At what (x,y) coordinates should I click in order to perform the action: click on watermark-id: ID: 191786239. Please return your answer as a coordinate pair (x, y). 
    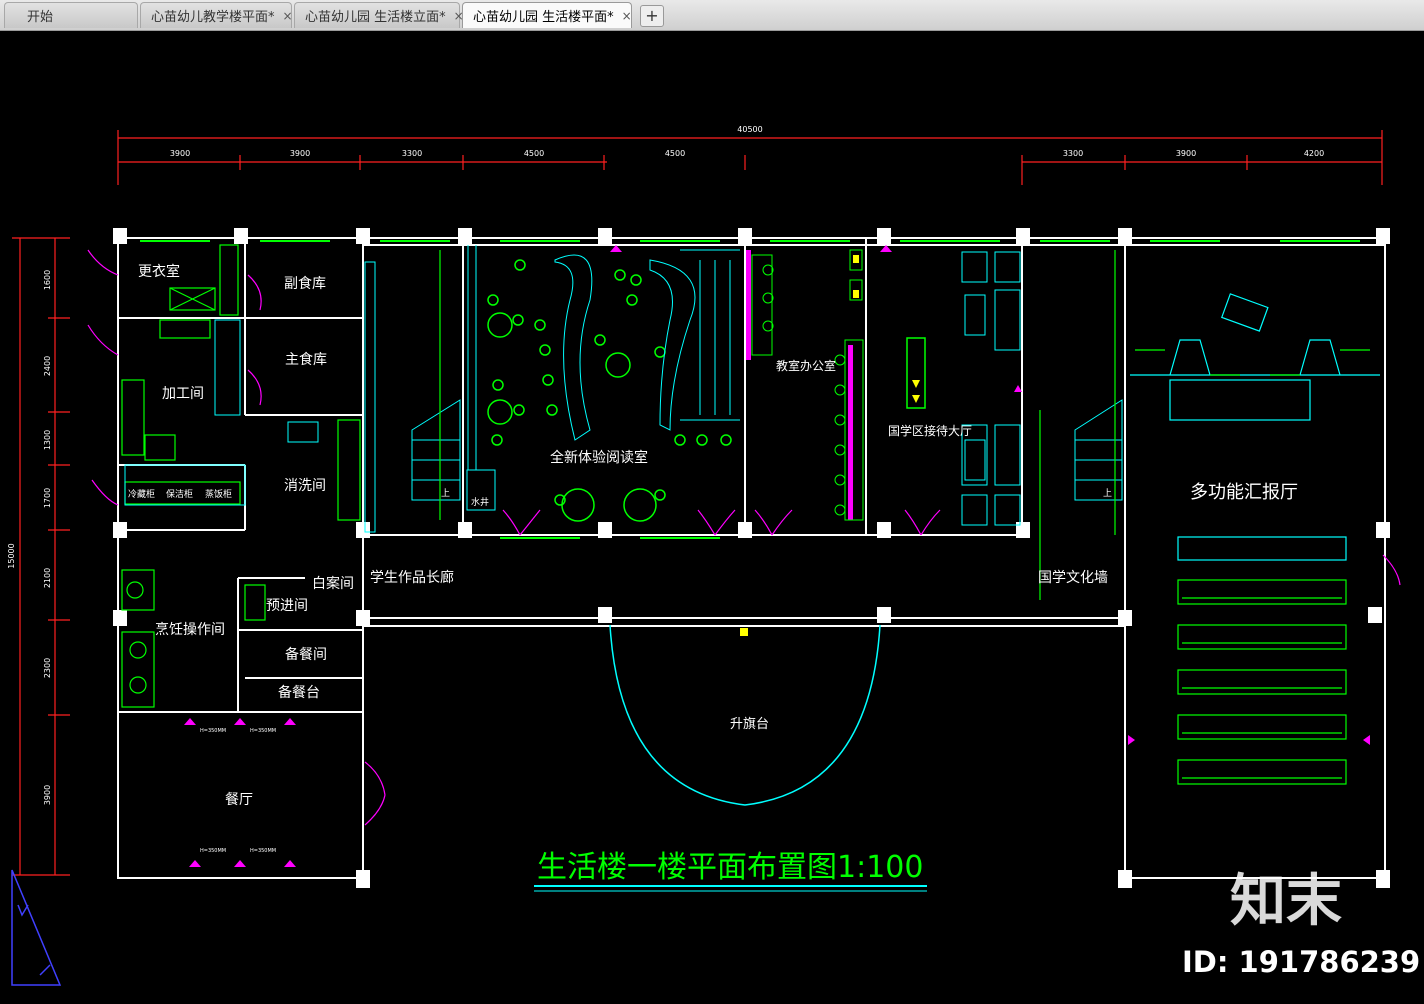
    Looking at the image, I should click on (1301, 962).